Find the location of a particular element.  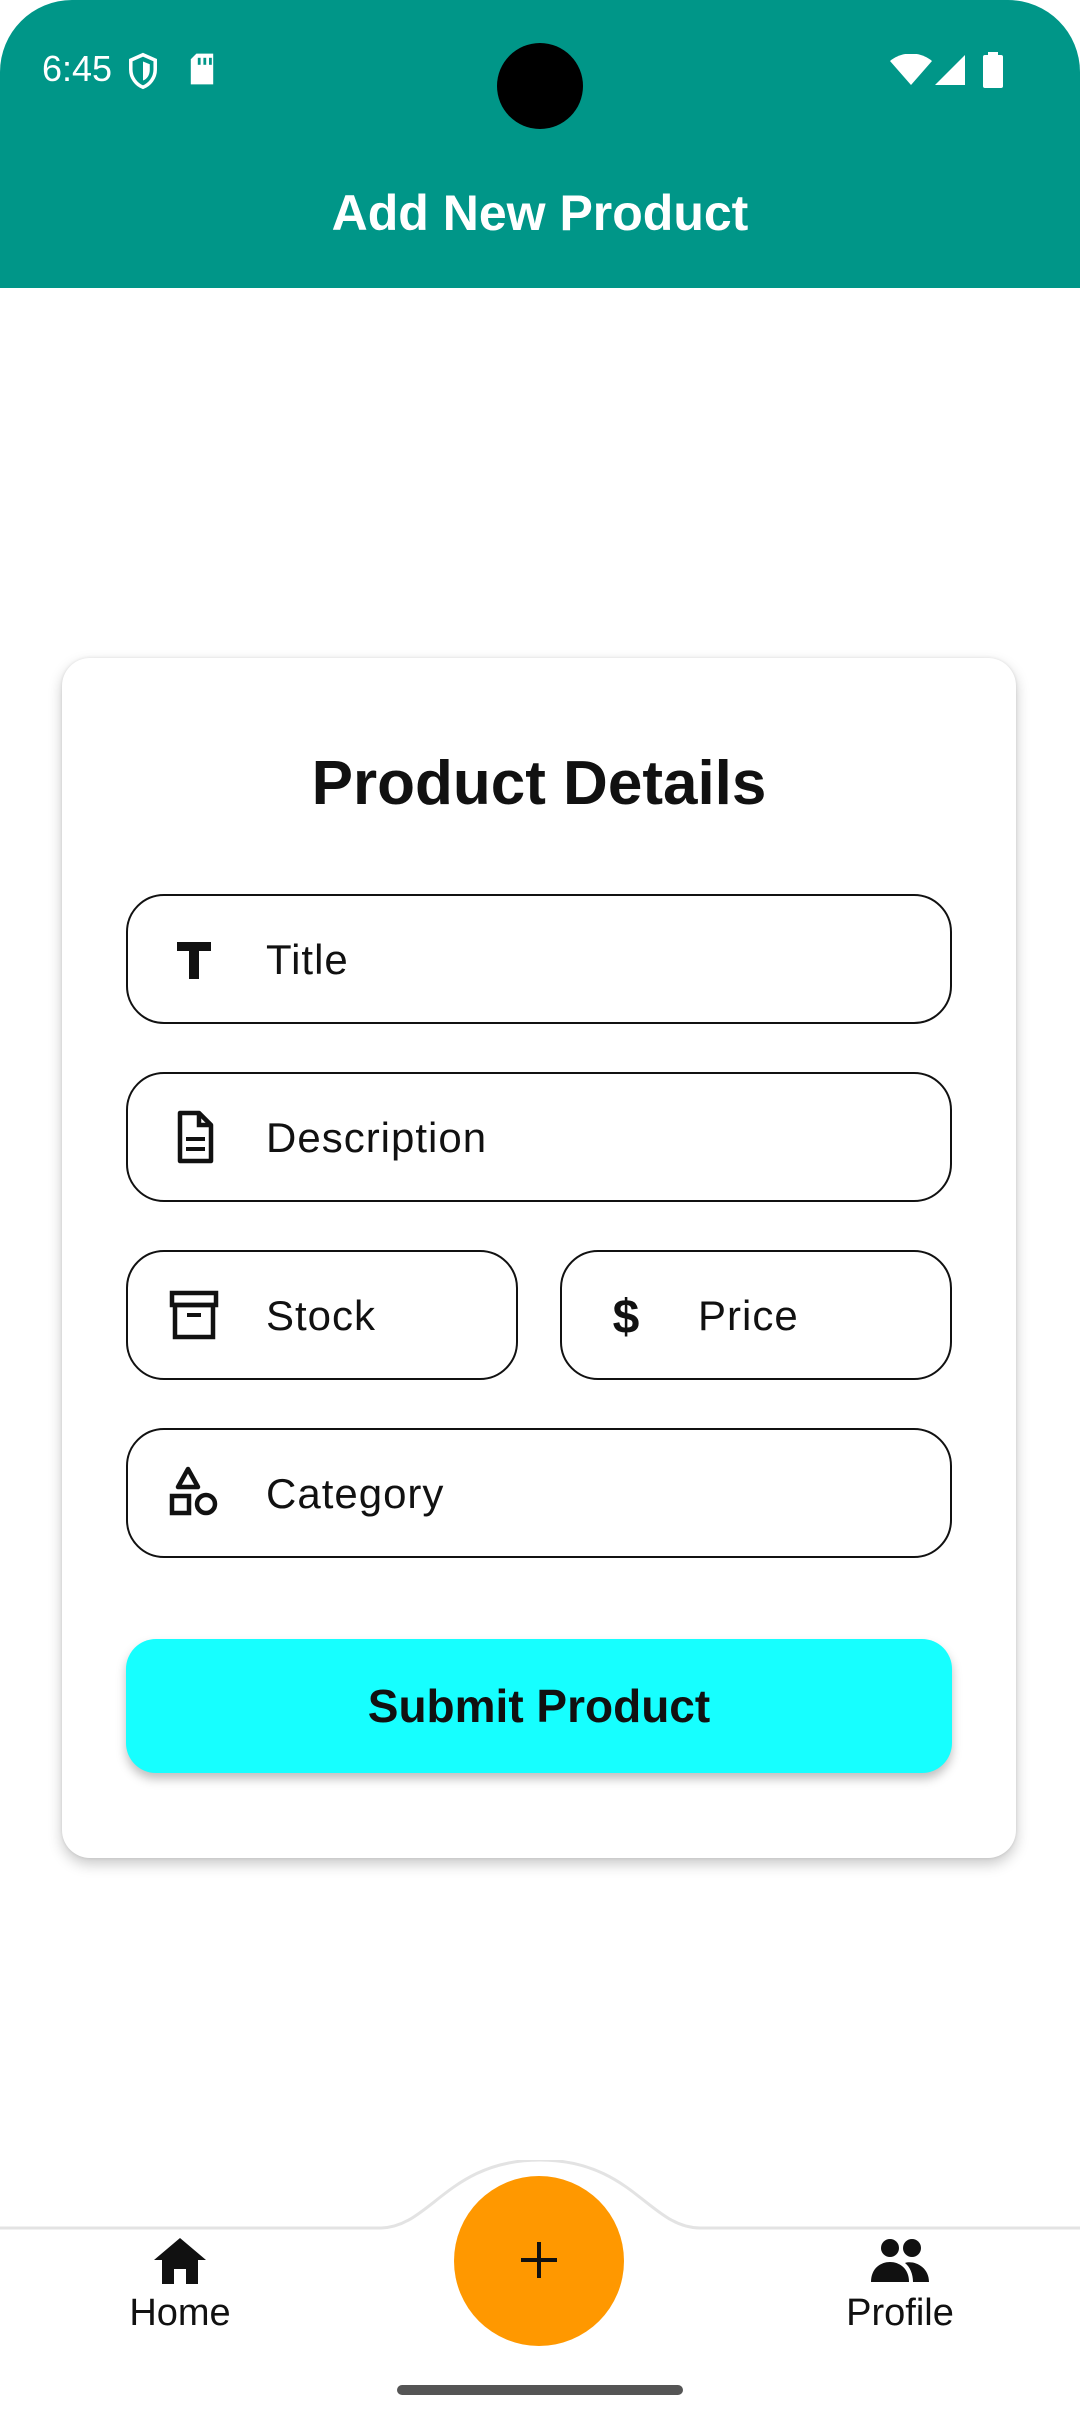

nav-label-profile: Profile is located at coordinates (900, 2313).